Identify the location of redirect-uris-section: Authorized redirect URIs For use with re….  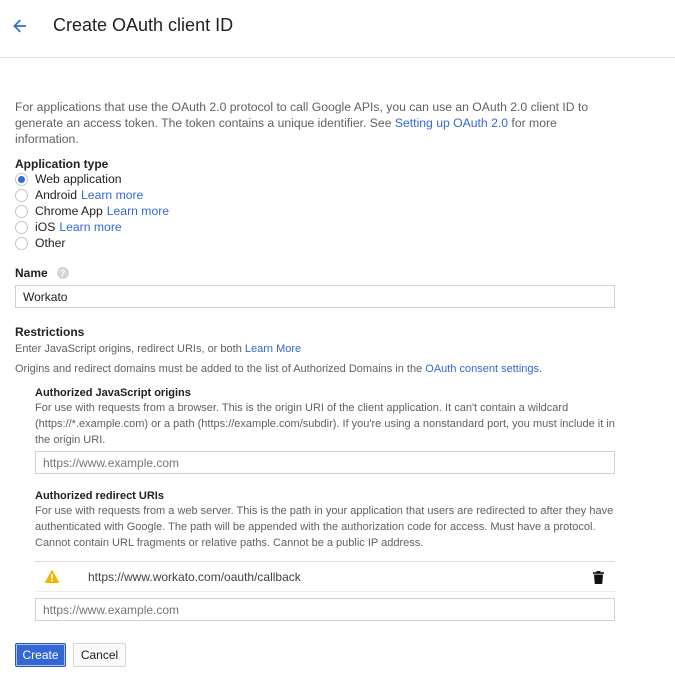
(325, 520).